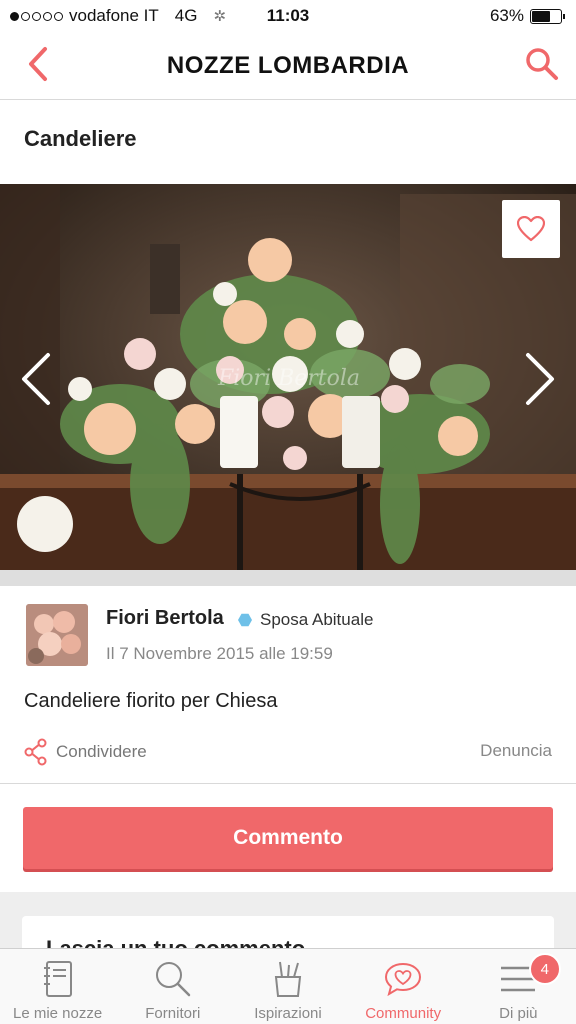 The width and height of the screenshot is (576, 1024). What do you see at coordinates (57, 1013) in the screenshot?
I see `tab-label: Le mie nozze` at bounding box center [57, 1013].